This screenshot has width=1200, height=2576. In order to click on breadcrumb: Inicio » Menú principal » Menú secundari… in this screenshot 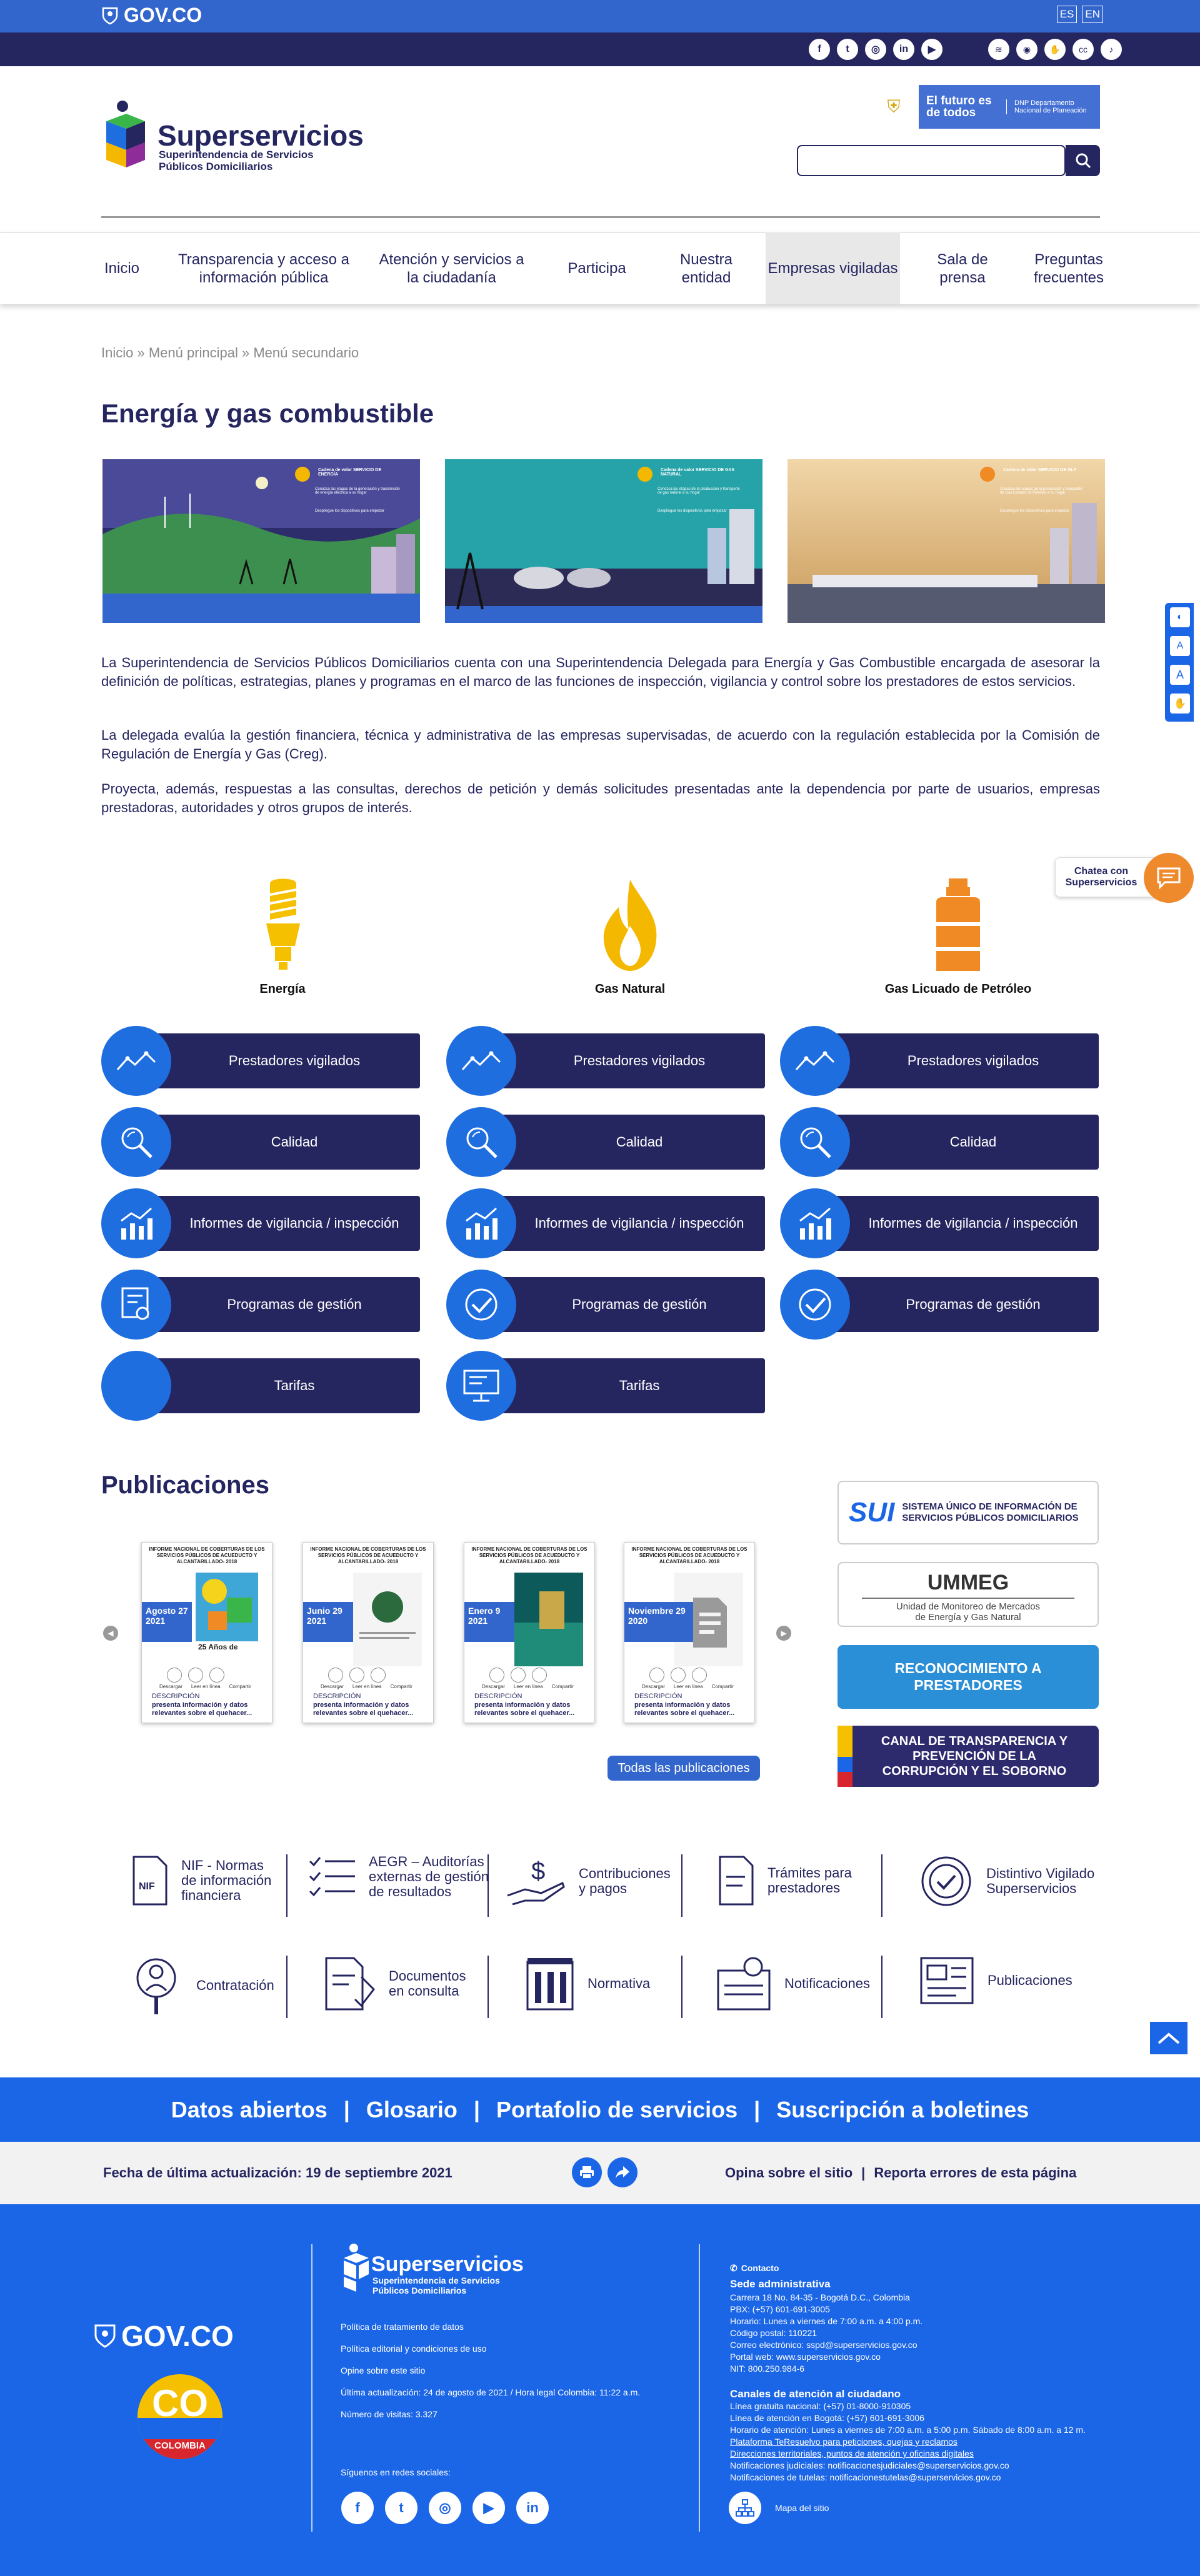, I will do `click(230, 353)`.